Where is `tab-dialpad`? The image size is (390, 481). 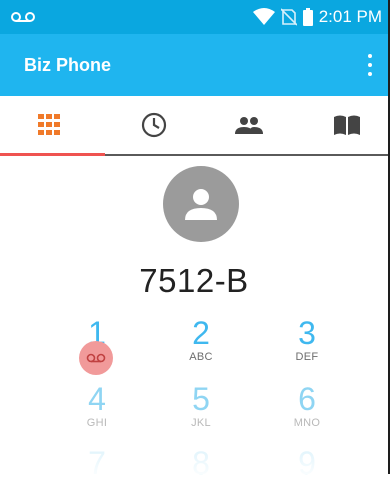 tab-dialpad is located at coordinates (48, 125).